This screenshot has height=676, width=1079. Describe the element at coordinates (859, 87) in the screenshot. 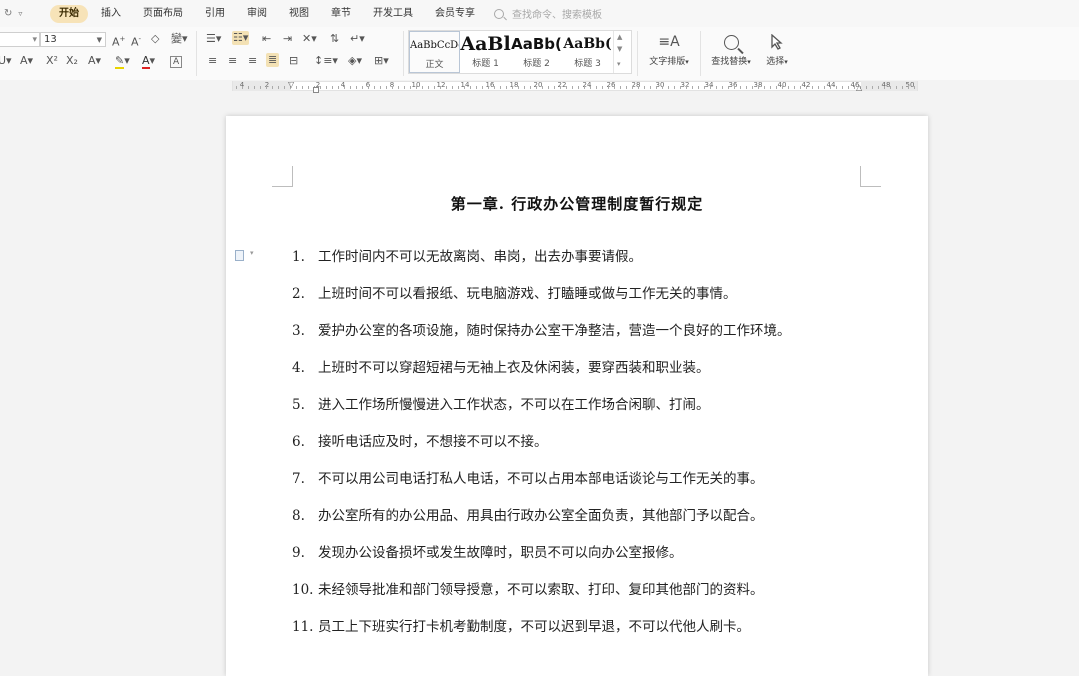

I see `right-indent-marker: △` at that location.